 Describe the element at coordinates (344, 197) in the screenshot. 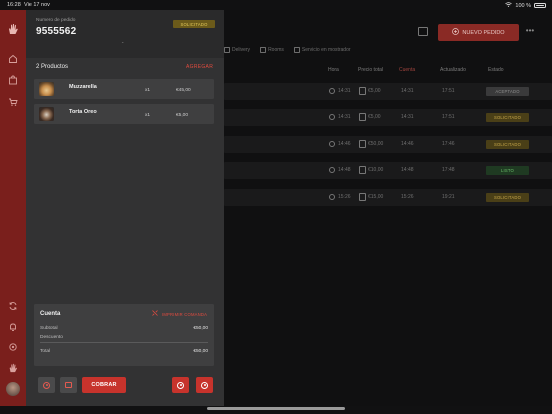

I see `row-time: 15:26` at that location.